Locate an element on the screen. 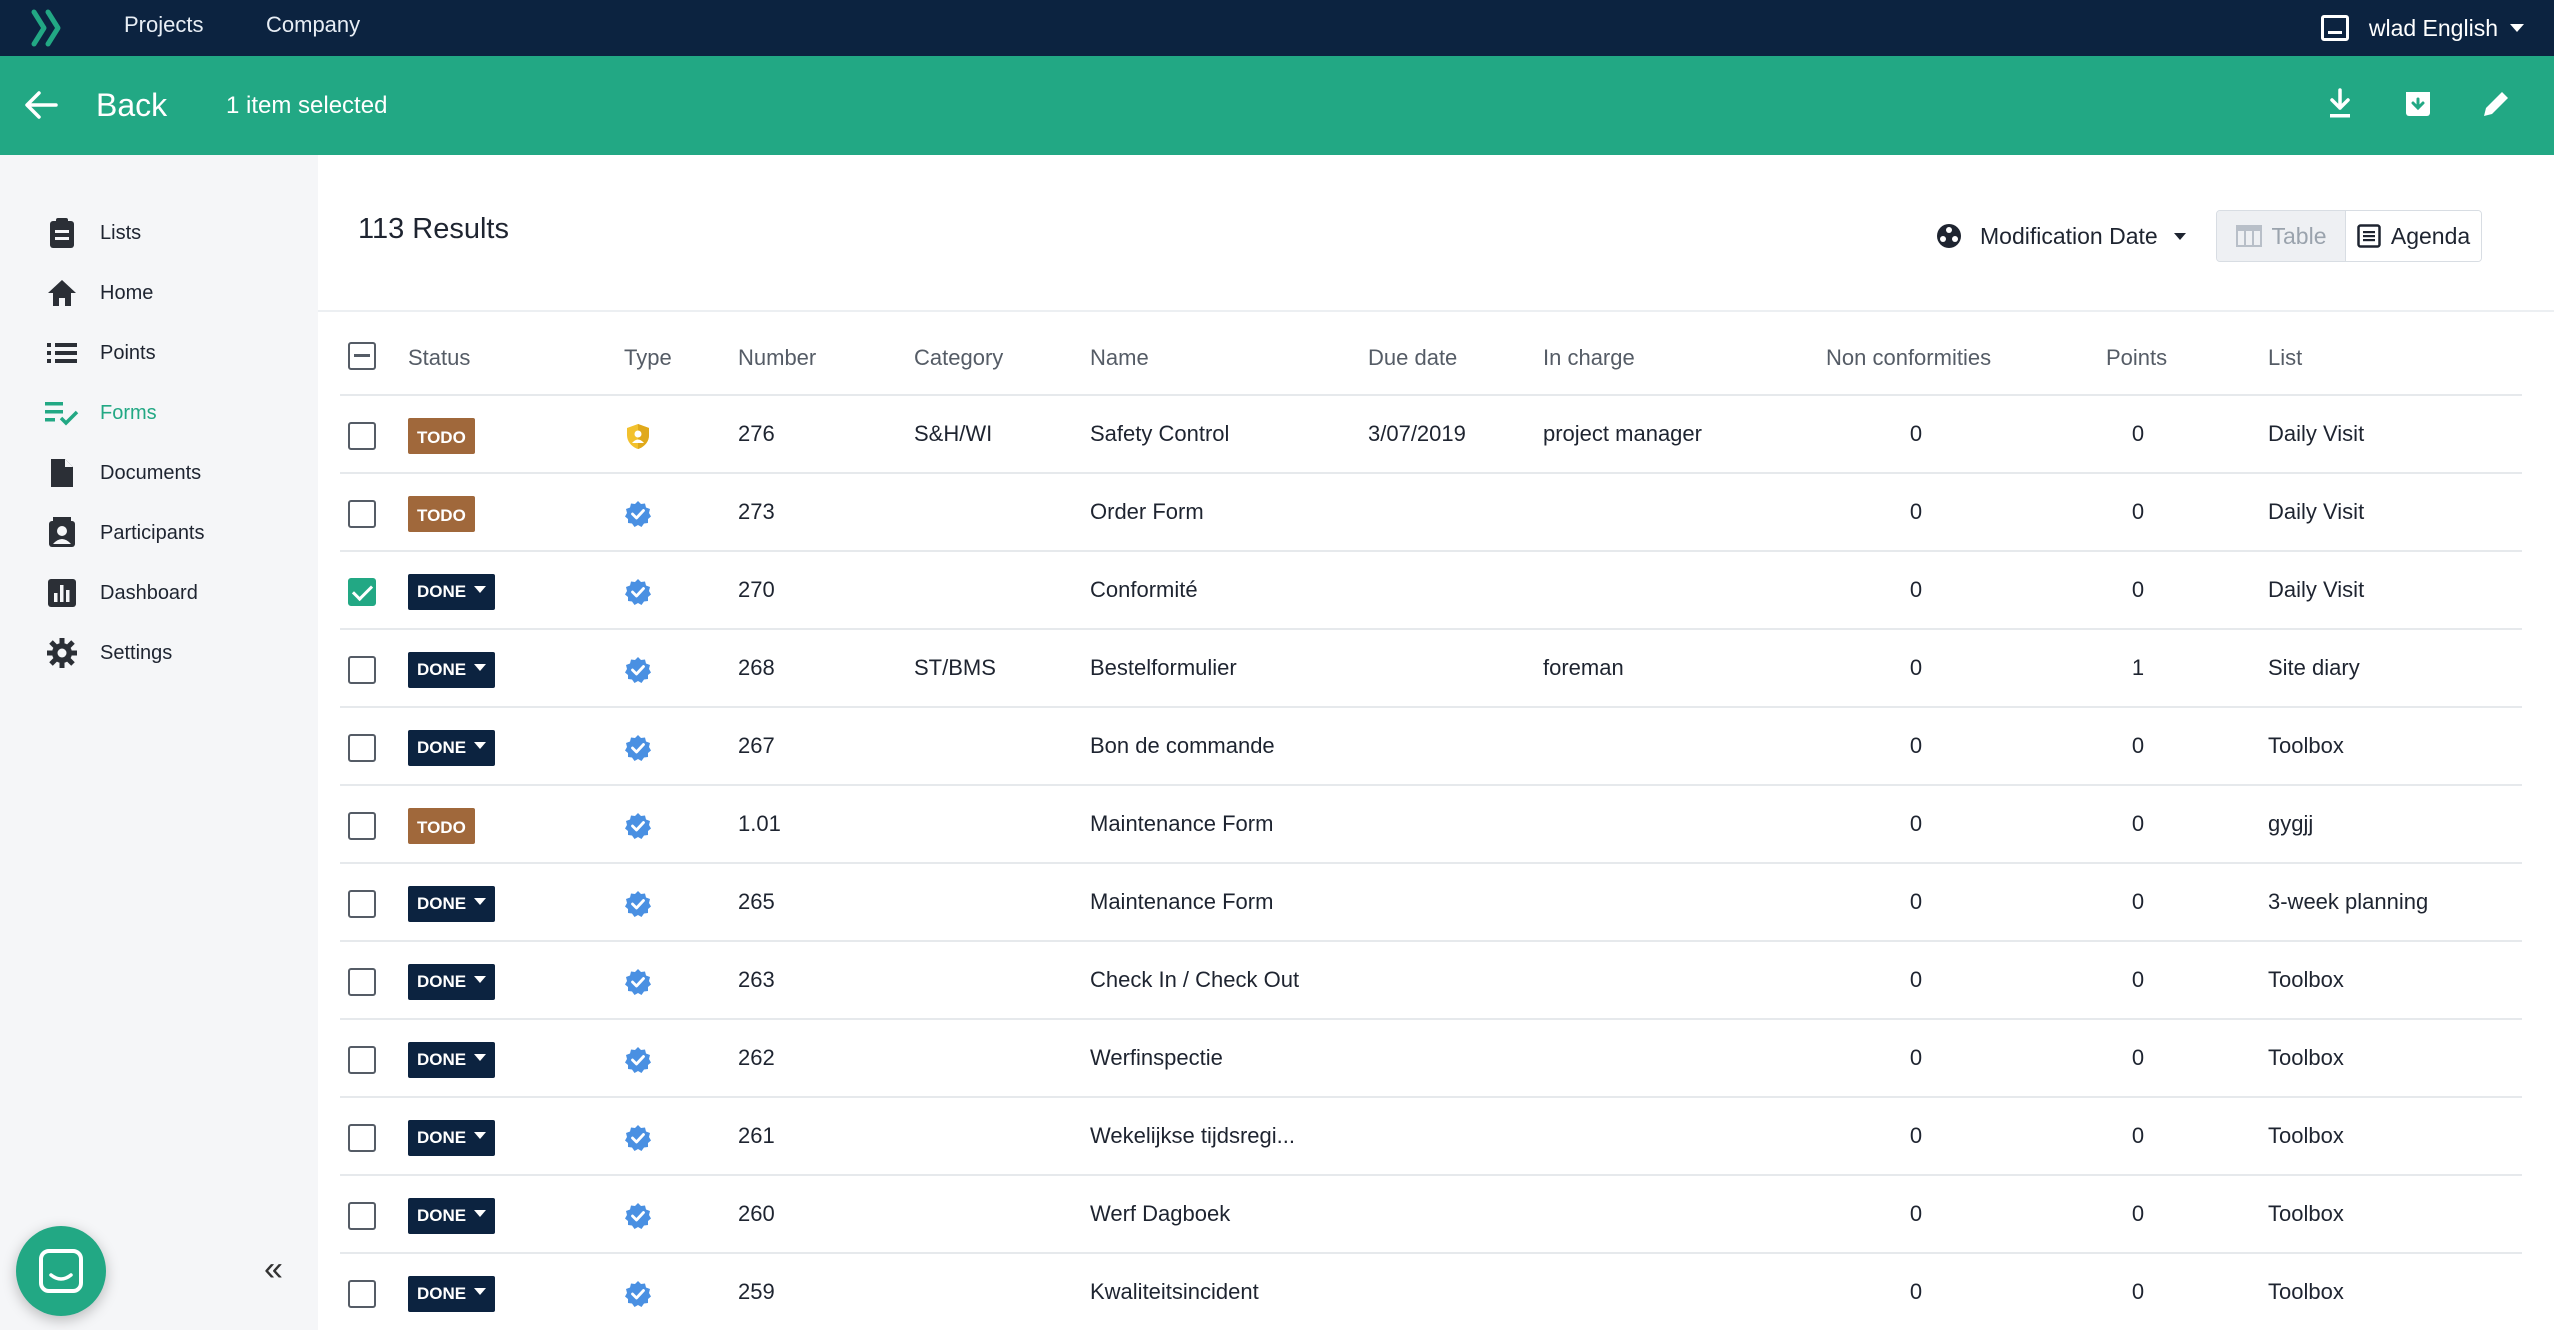 This screenshot has width=2554, height=1330. cell-name: Bestelformulier is located at coordinates (1163, 668).